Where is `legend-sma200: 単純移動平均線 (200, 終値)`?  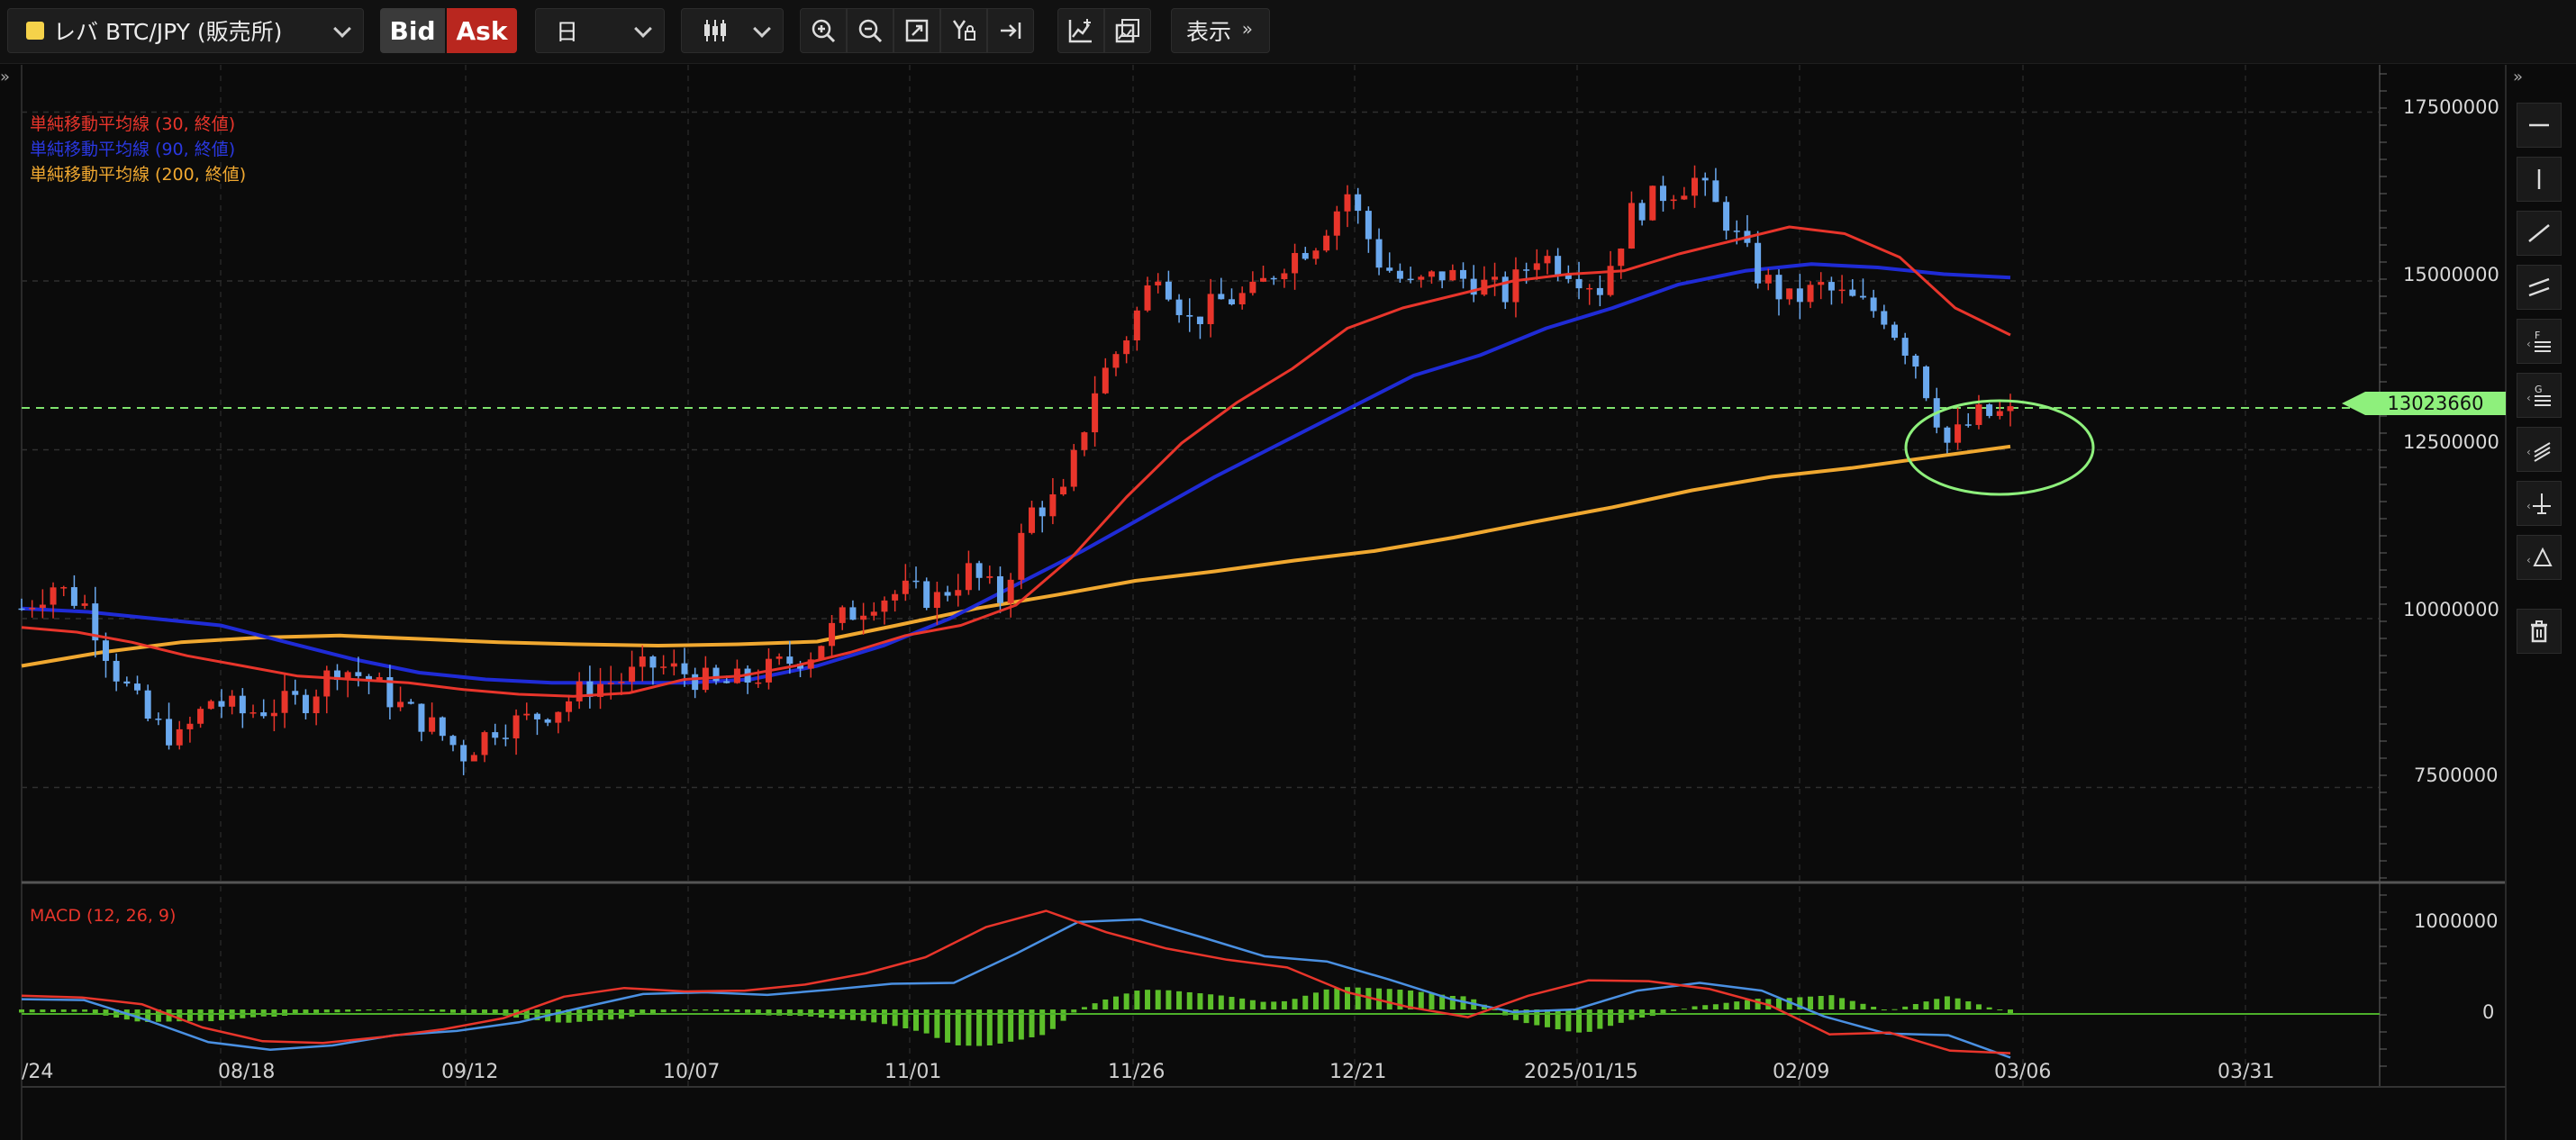
legend-sma200: 単純移動平均線 (200, 終値) is located at coordinates (138, 173).